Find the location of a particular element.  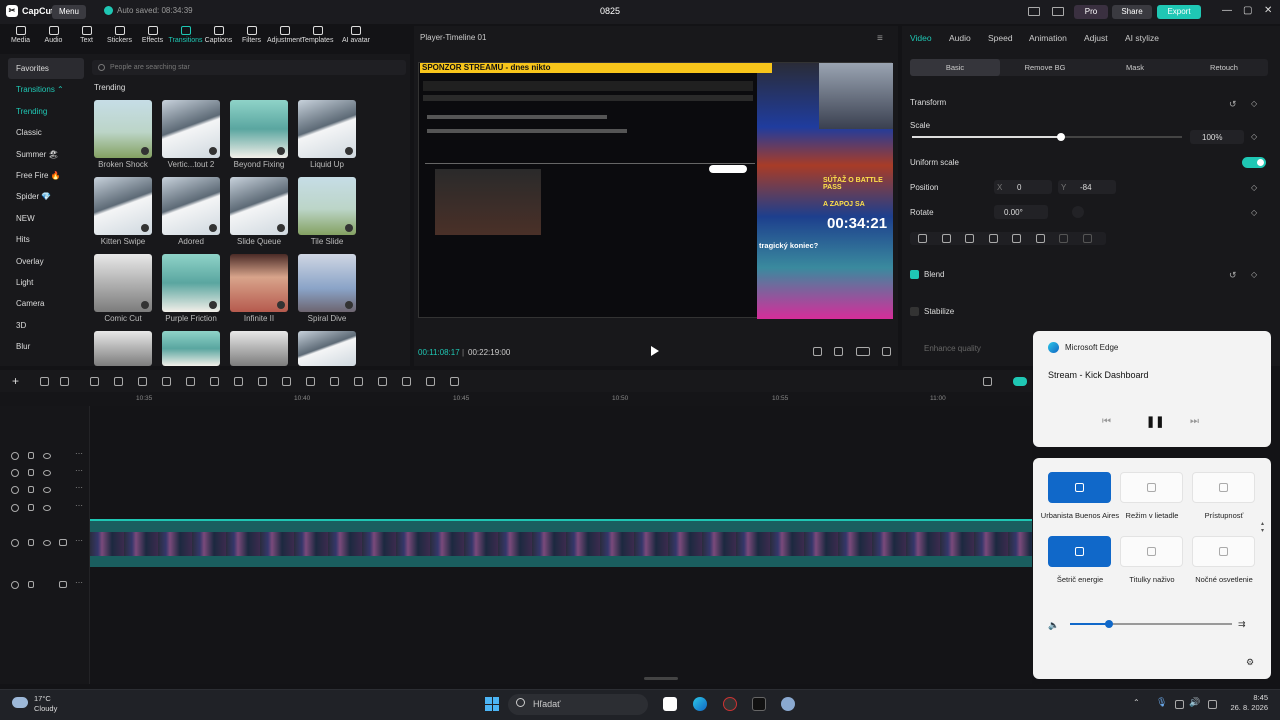

file-explorer-icon is located at coordinates (670, 704).